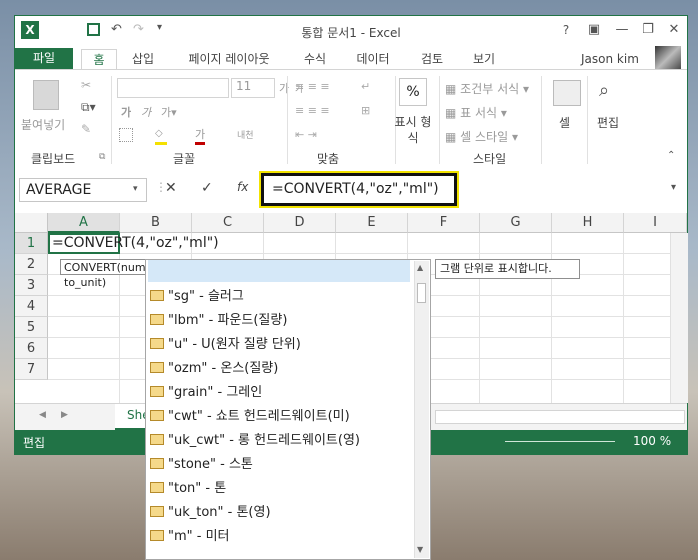 The image size is (698, 560). Describe the element at coordinates (679, 318) in the screenshot. I see `vertical-scrollbar` at that location.